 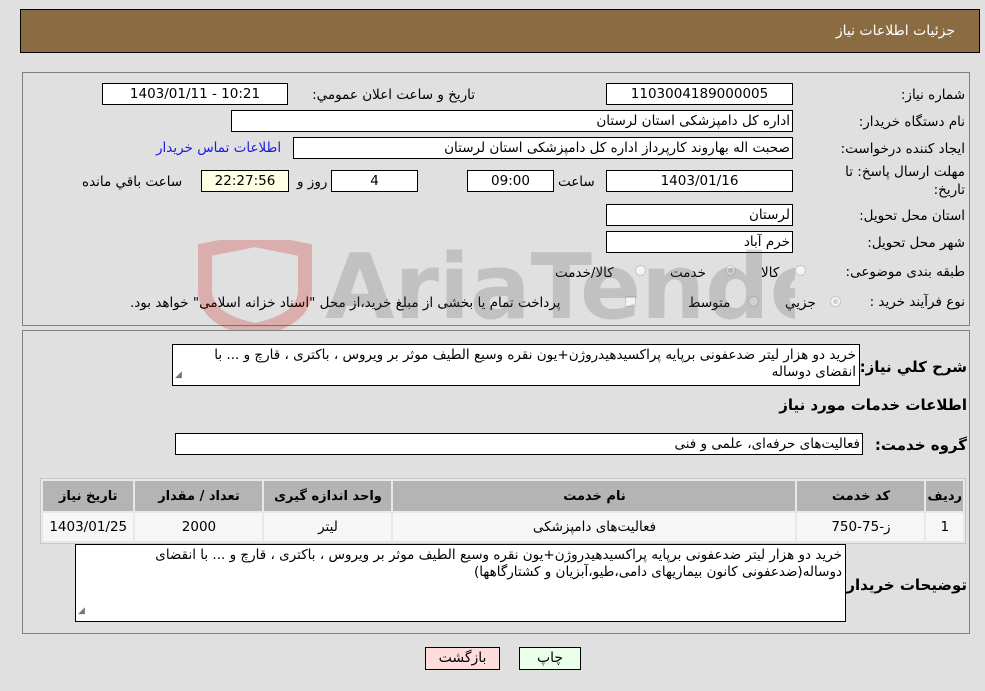 What do you see at coordinates (835, 301) in the screenshot?
I see `process-radio-minor` at bounding box center [835, 301].